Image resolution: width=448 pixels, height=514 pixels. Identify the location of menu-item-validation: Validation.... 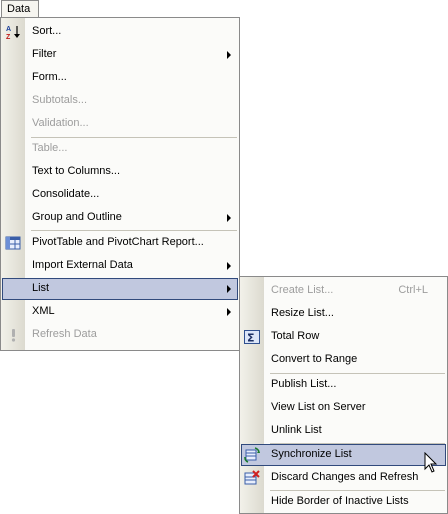
(120, 124).